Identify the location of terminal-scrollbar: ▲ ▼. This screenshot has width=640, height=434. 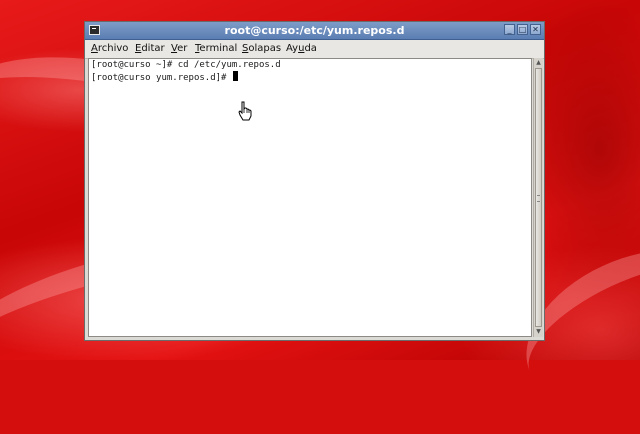
(538, 197).